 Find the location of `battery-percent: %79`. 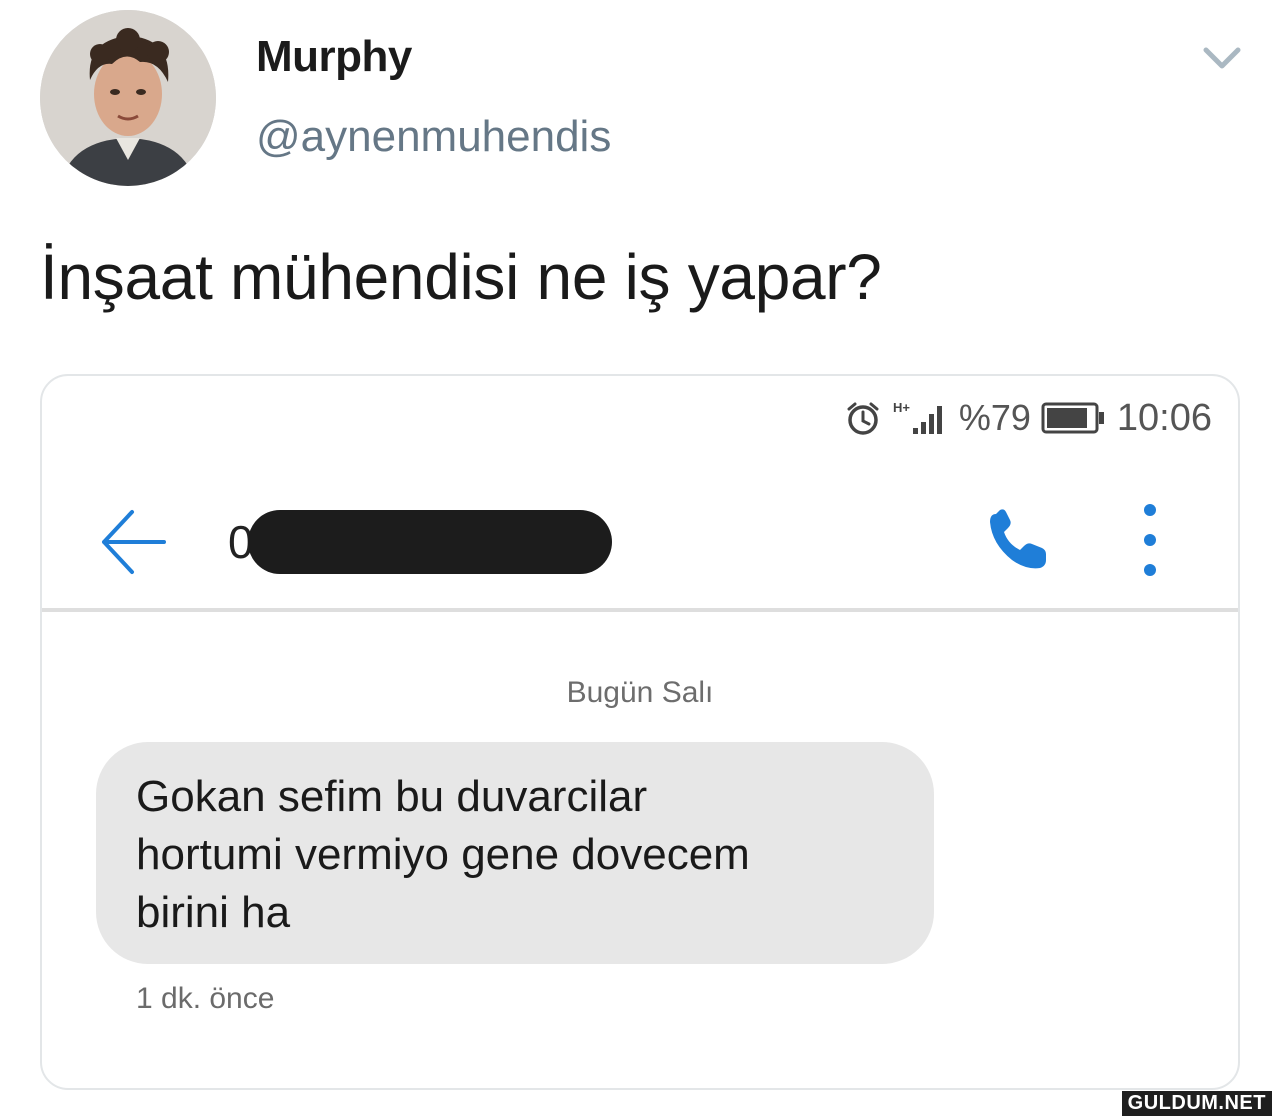

battery-percent: %79 is located at coordinates (994, 417).